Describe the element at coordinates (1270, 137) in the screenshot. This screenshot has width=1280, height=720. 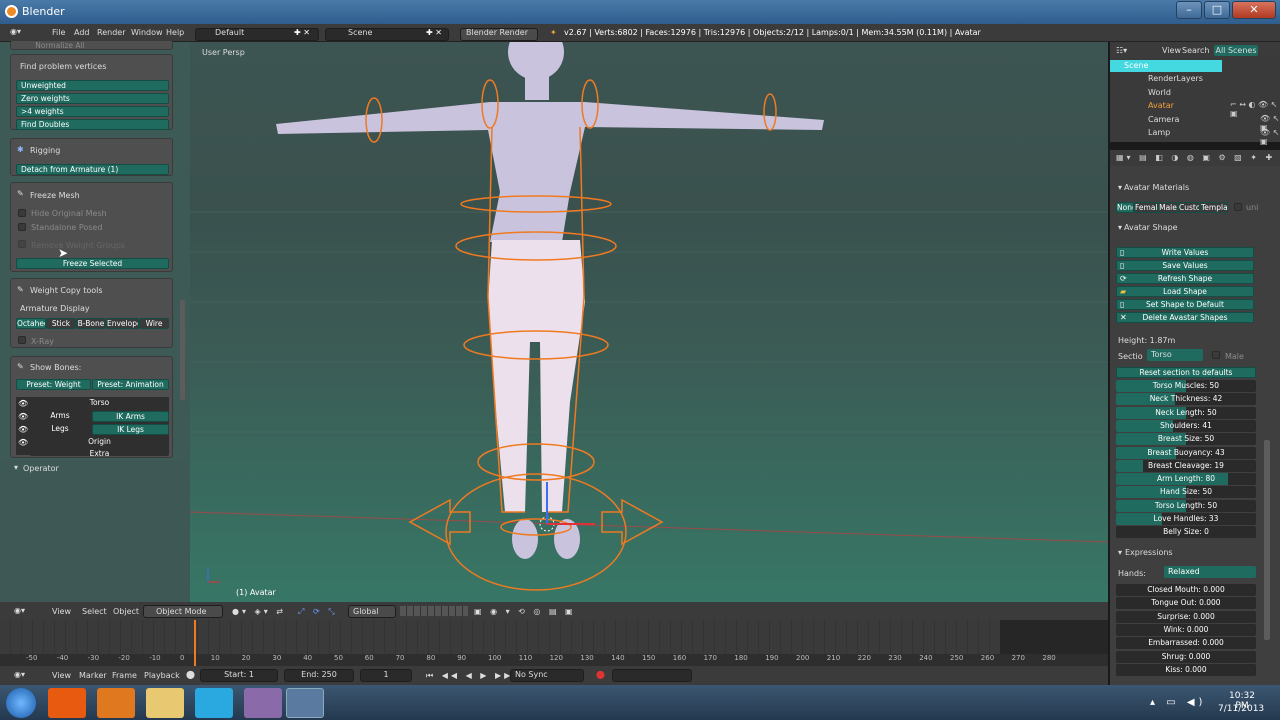
I see `outliner-visibility-icons: 👁 ↖ ▣` at that location.